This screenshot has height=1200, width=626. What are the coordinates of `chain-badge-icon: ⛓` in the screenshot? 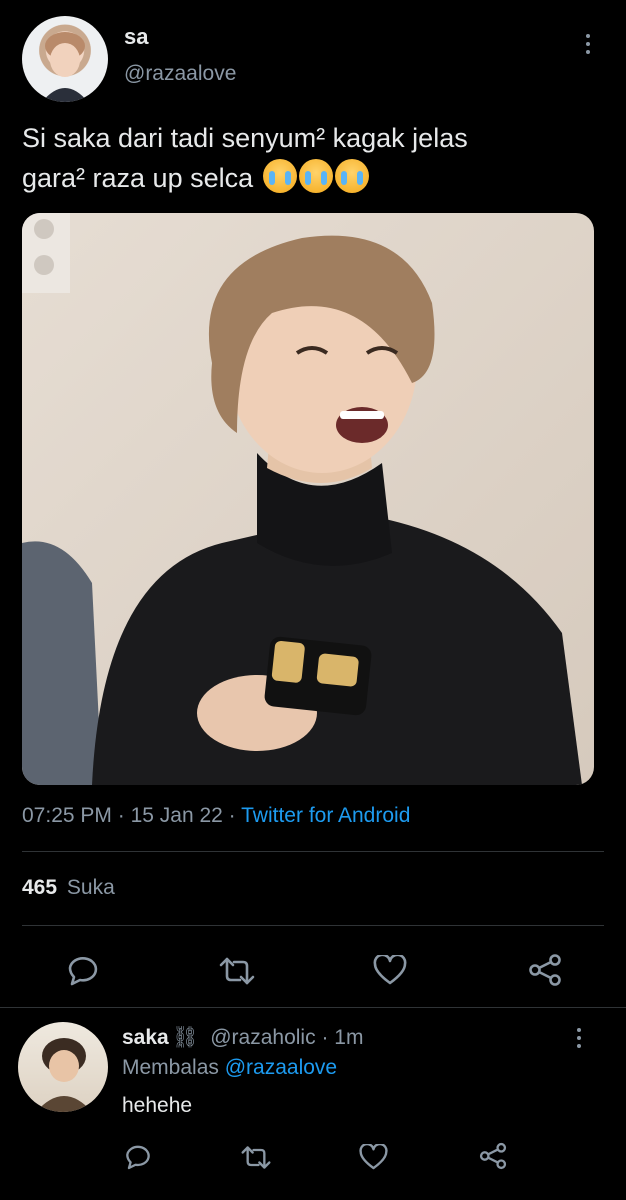 It's located at (185, 1037).